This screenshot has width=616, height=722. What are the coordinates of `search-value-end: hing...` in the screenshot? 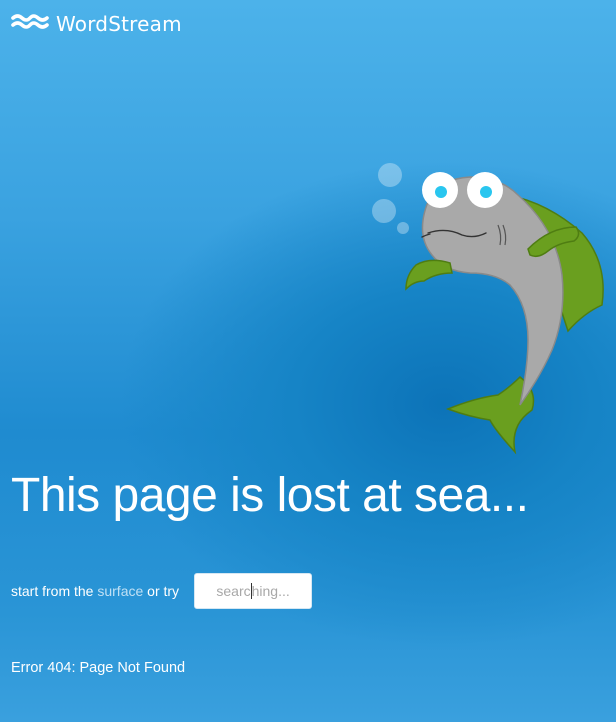 It's located at (270, 591).